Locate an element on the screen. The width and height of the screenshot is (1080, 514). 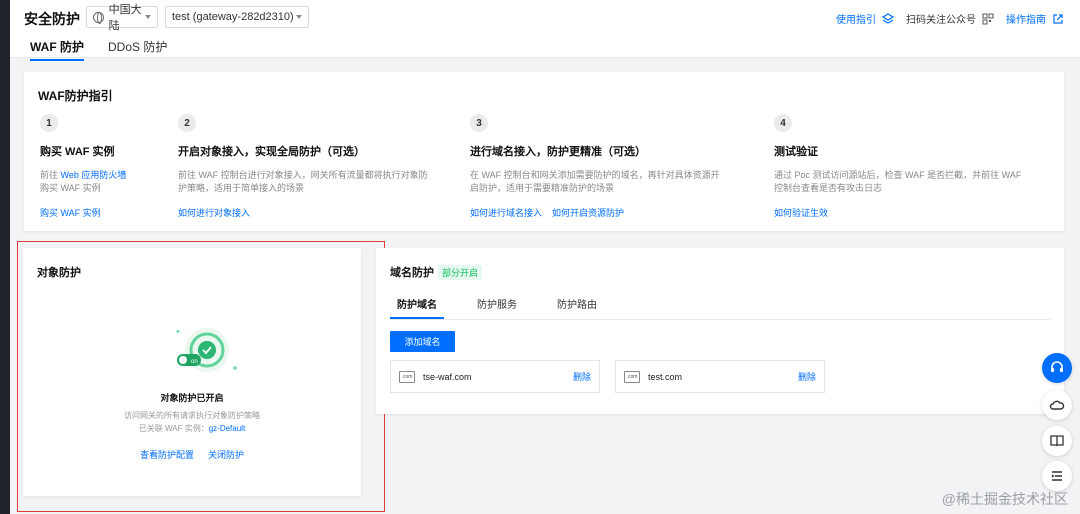
support-button is located at coordinates (1057, 368).